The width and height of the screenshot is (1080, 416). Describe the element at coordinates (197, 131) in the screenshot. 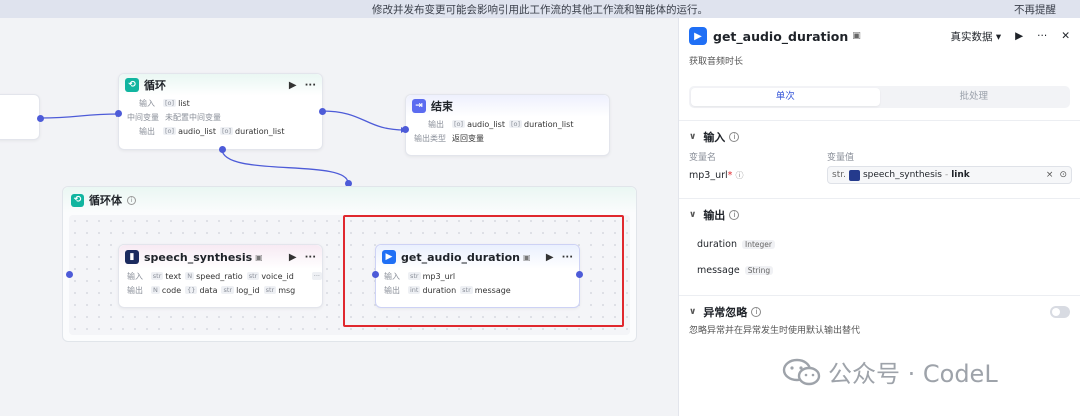

I see `loop-output-var: audio_list` at that location.